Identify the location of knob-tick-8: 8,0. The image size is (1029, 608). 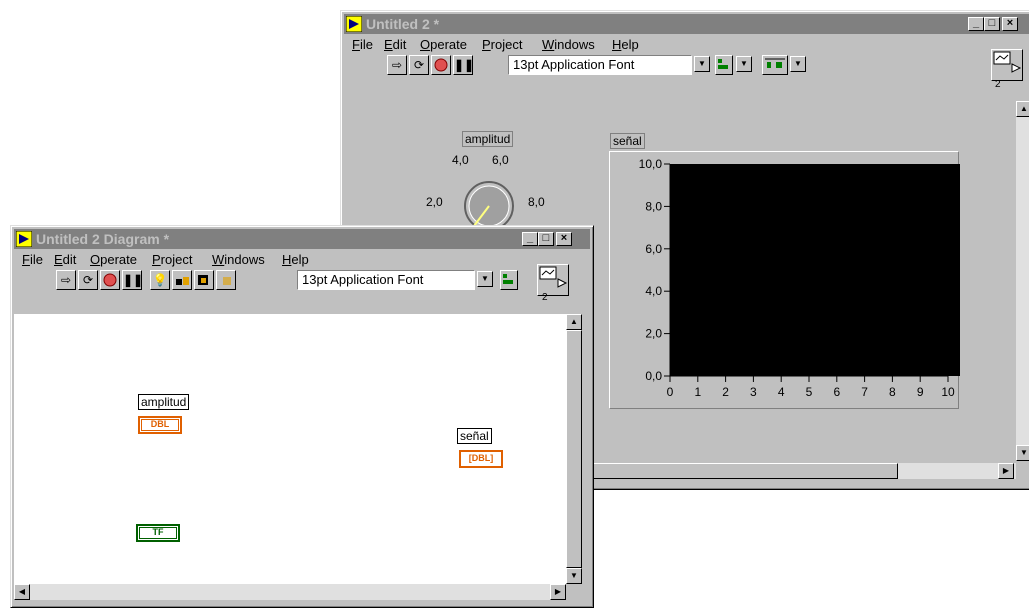
(536, 202).